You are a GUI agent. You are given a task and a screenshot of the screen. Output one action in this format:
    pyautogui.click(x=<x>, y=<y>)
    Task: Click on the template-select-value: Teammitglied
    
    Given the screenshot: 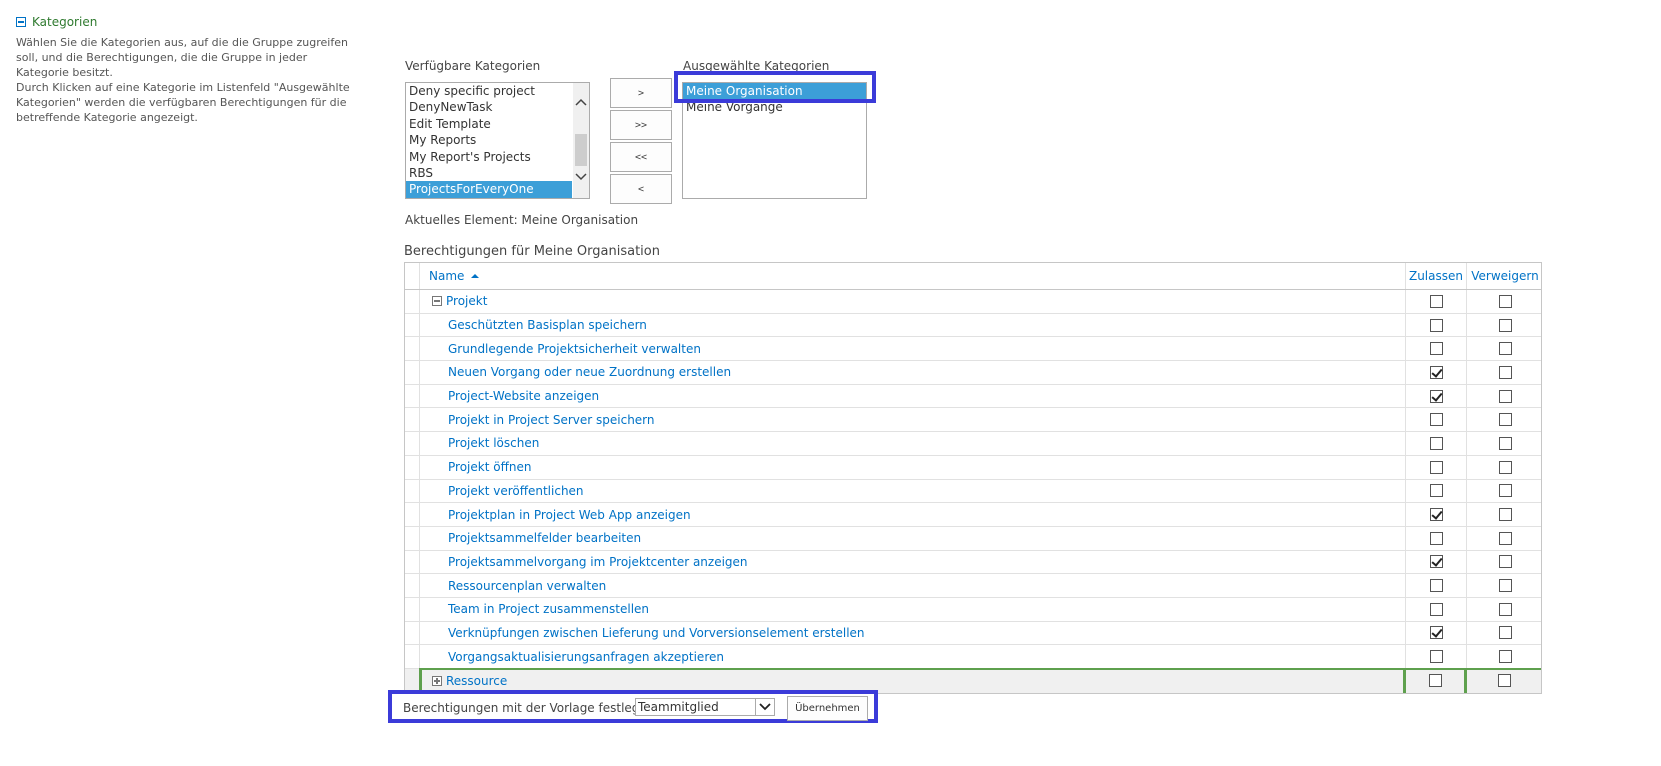 What is the action you would take?
    pyautogui.click(x=678, y=707)
    